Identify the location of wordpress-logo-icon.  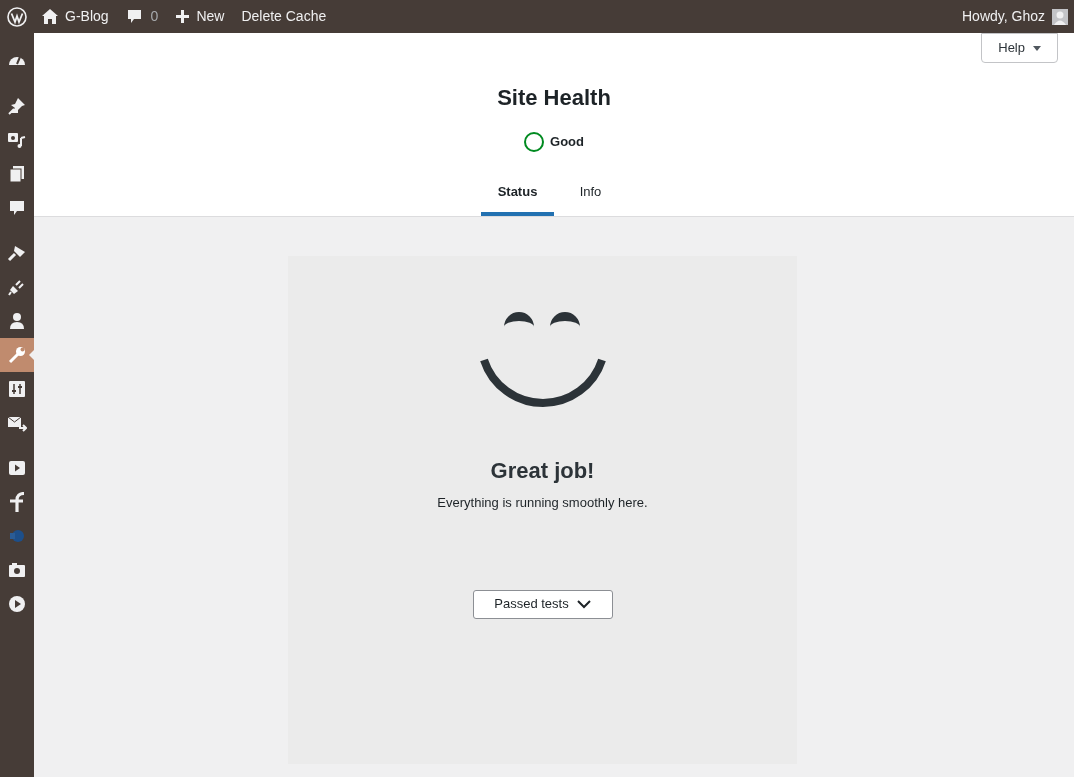
(17, 16).